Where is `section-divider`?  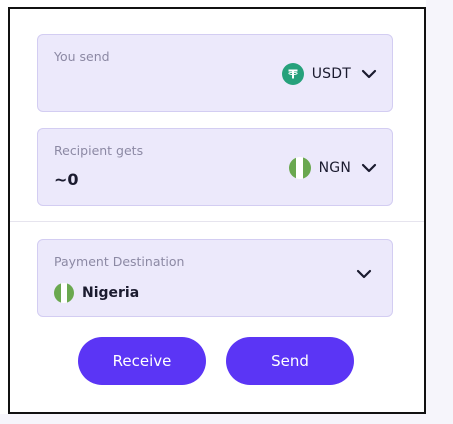
section-divider is located at coordinates (217, 221).